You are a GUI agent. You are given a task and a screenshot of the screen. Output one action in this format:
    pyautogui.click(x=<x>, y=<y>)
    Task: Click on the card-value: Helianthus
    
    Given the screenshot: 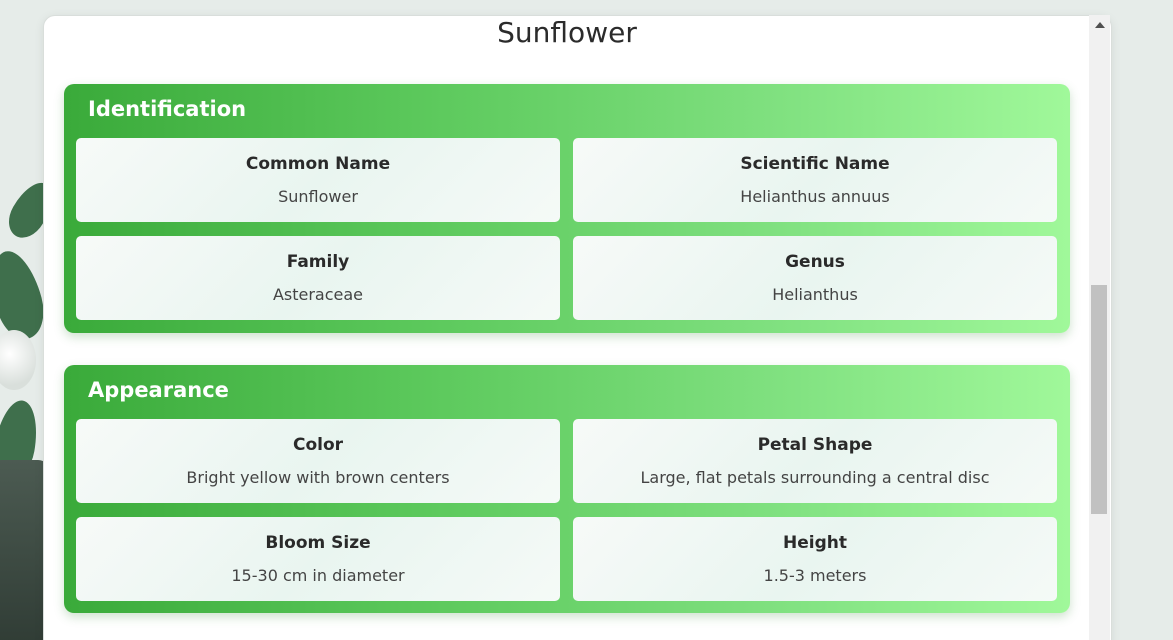 What is the action you would take?
    pyautogui.click(x=815, y=294)
    